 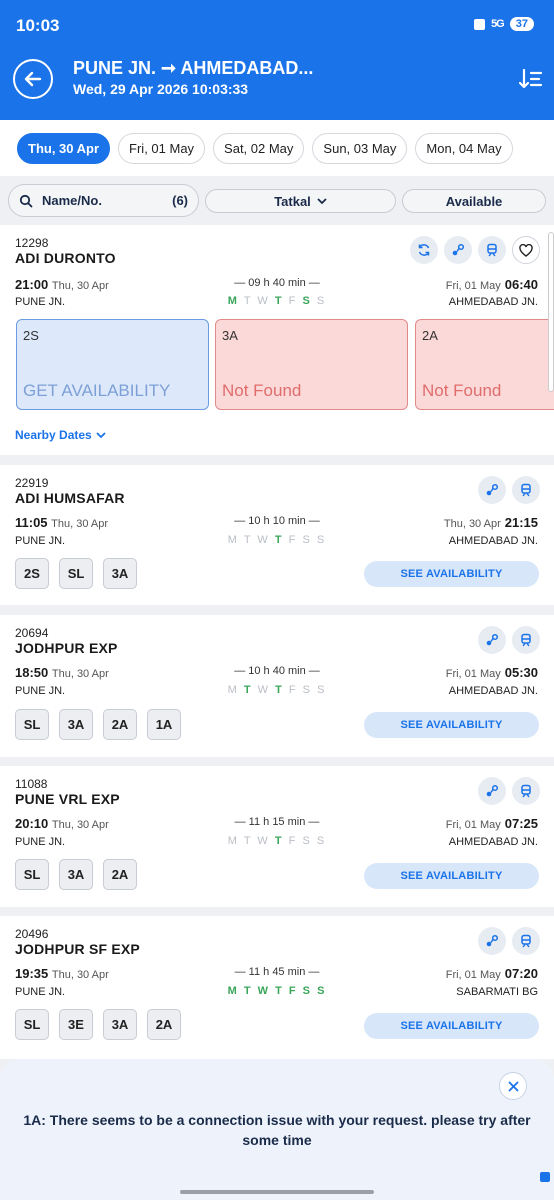 What do you see at coordinates (492, 973) in the screenshot?
I see `arrival: Fri, 01 May 07:20` at bounding box center [492, 973].